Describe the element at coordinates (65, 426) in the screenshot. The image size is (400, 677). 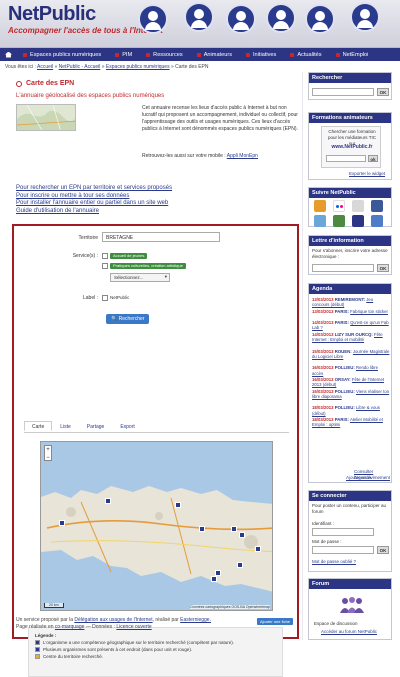
I see `tab-liste: Liste` at that location.